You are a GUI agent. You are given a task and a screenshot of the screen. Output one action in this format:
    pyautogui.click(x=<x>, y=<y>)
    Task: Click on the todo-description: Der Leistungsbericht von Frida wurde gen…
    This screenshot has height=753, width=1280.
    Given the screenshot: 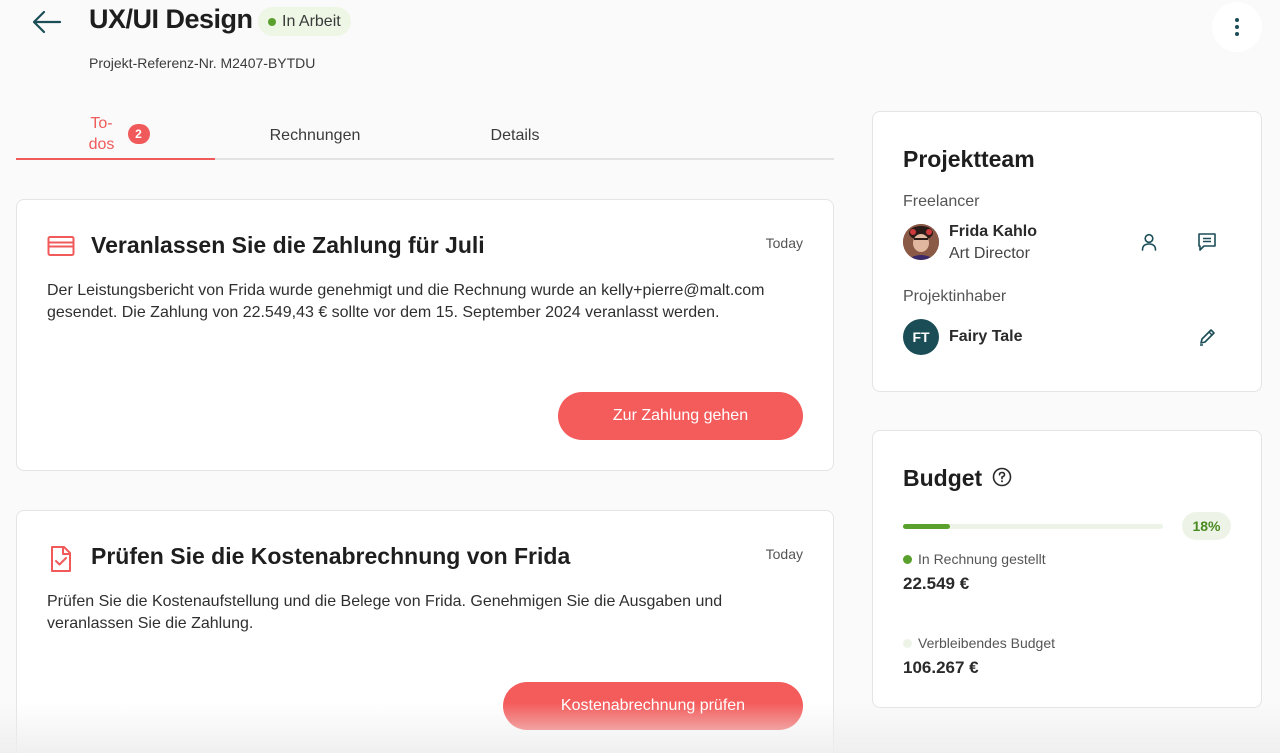 What is the action you would take?
    pyautogui.click(x=406, y=301)
    